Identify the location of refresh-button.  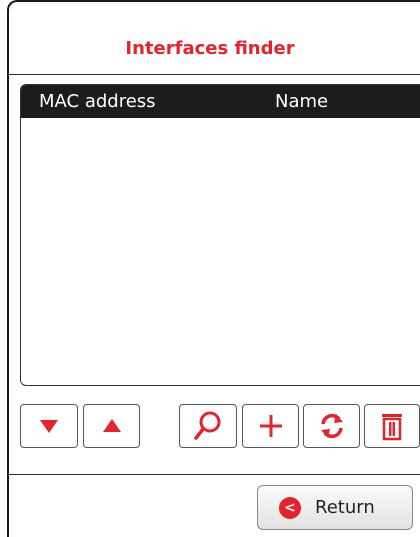
(331, 426).